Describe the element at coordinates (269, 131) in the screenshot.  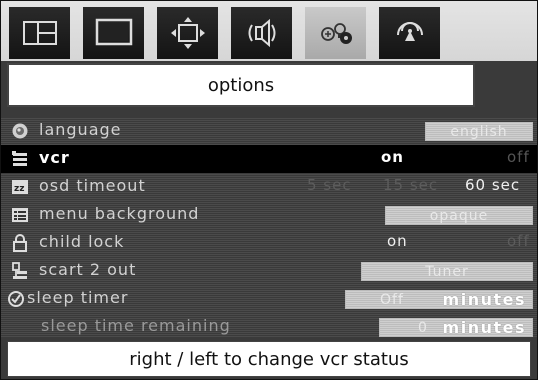
I see `menu-item-language: language english` at that location.